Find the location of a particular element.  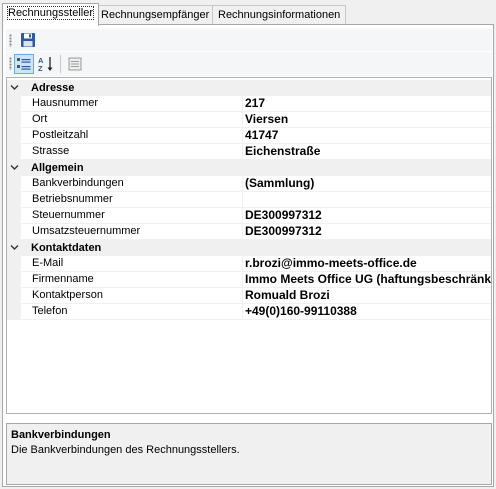

property-name: Postleitzahl is located at coordinates (132, 136).